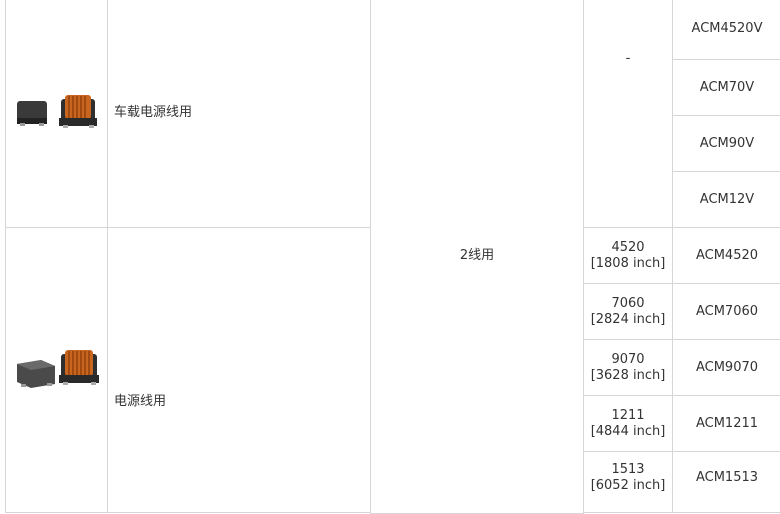  Describe the element at coordinates (153, 112) in the screenshot. I see `usage-label-automotive: 车载电源线用` at that location.